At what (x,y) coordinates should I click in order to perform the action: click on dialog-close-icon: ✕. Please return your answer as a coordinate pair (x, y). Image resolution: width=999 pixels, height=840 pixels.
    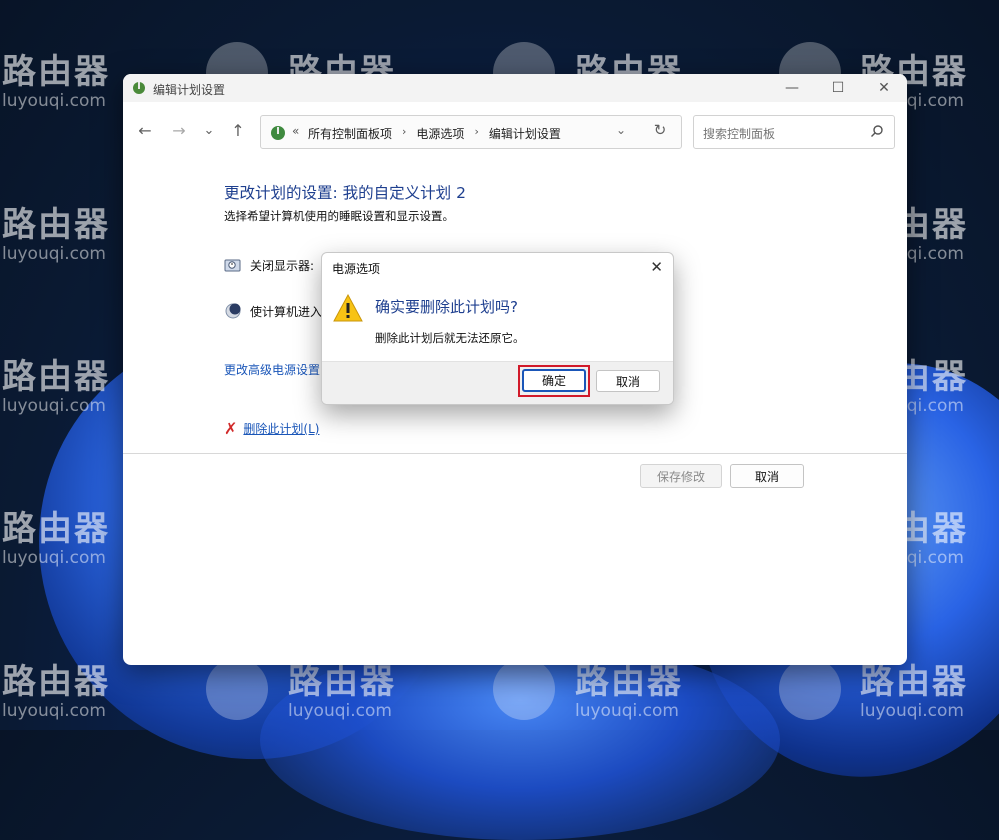
    Looking at the image, I should click on (656, 267).